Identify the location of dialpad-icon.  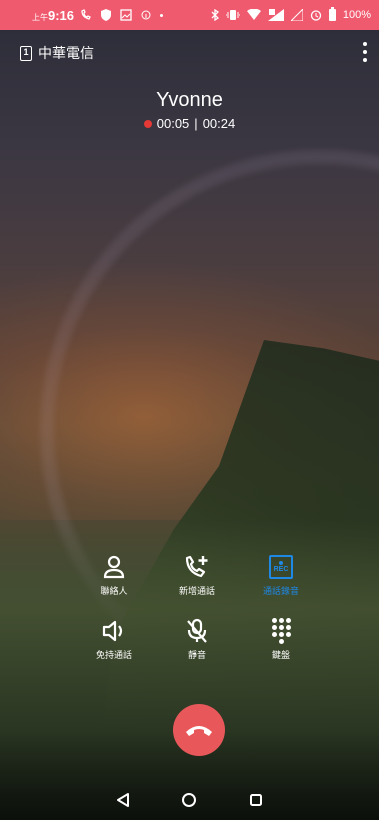
(281, 631).